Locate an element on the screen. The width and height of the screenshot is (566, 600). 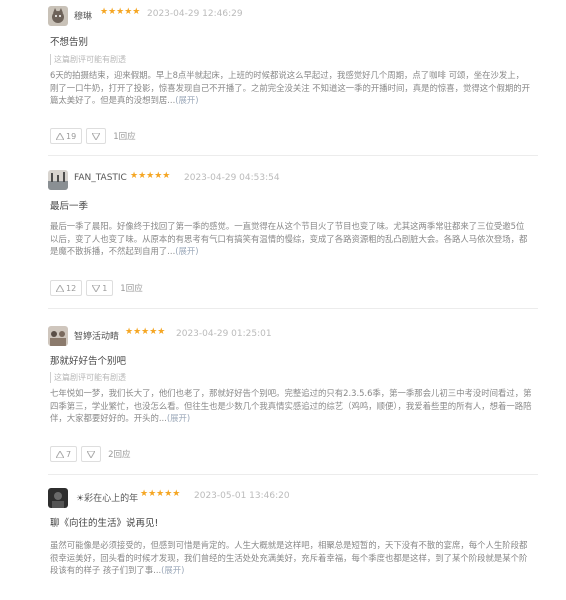
upvote-button: 19 is located at coordinates (66, 136).